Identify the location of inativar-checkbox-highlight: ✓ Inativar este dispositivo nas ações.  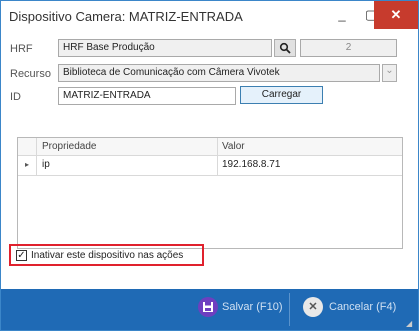
(106, 255).